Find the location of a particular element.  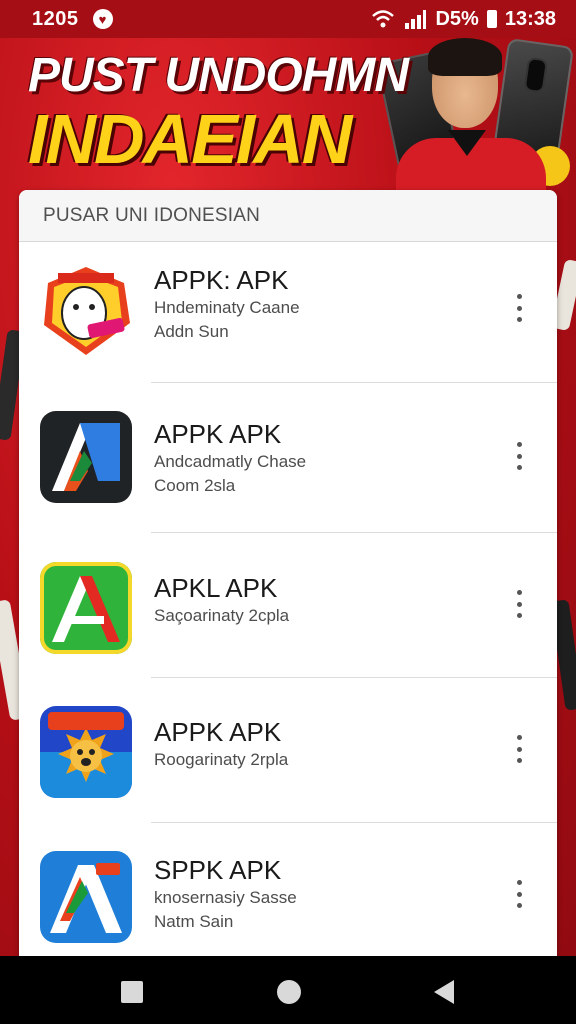

app-name: SPPK APK is located at coordinates (218, 870).